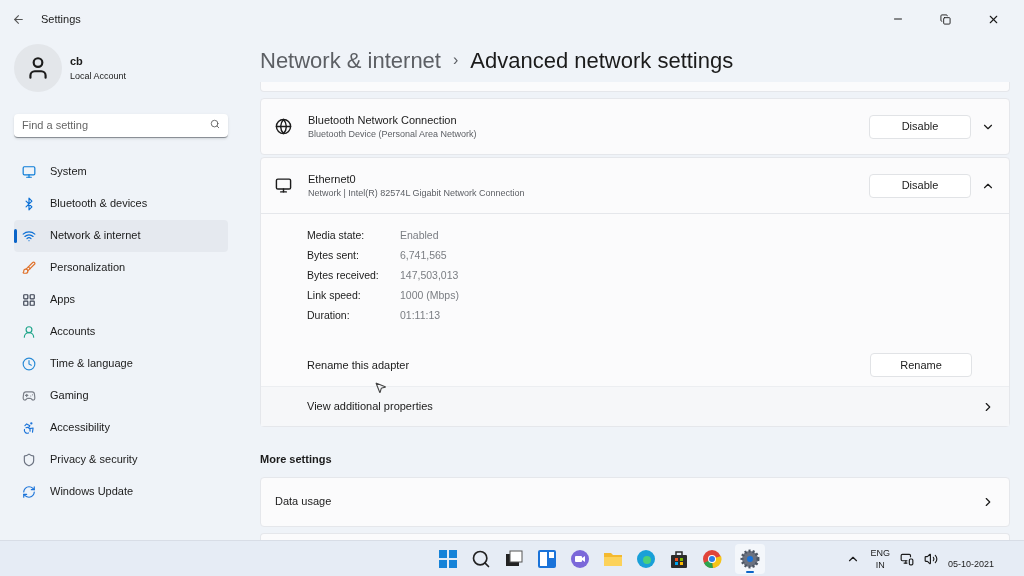 The image size is (1024, 576). Describe the element at coordinates (29, 459) in the screenshot. I see `shield-icon` at that location.